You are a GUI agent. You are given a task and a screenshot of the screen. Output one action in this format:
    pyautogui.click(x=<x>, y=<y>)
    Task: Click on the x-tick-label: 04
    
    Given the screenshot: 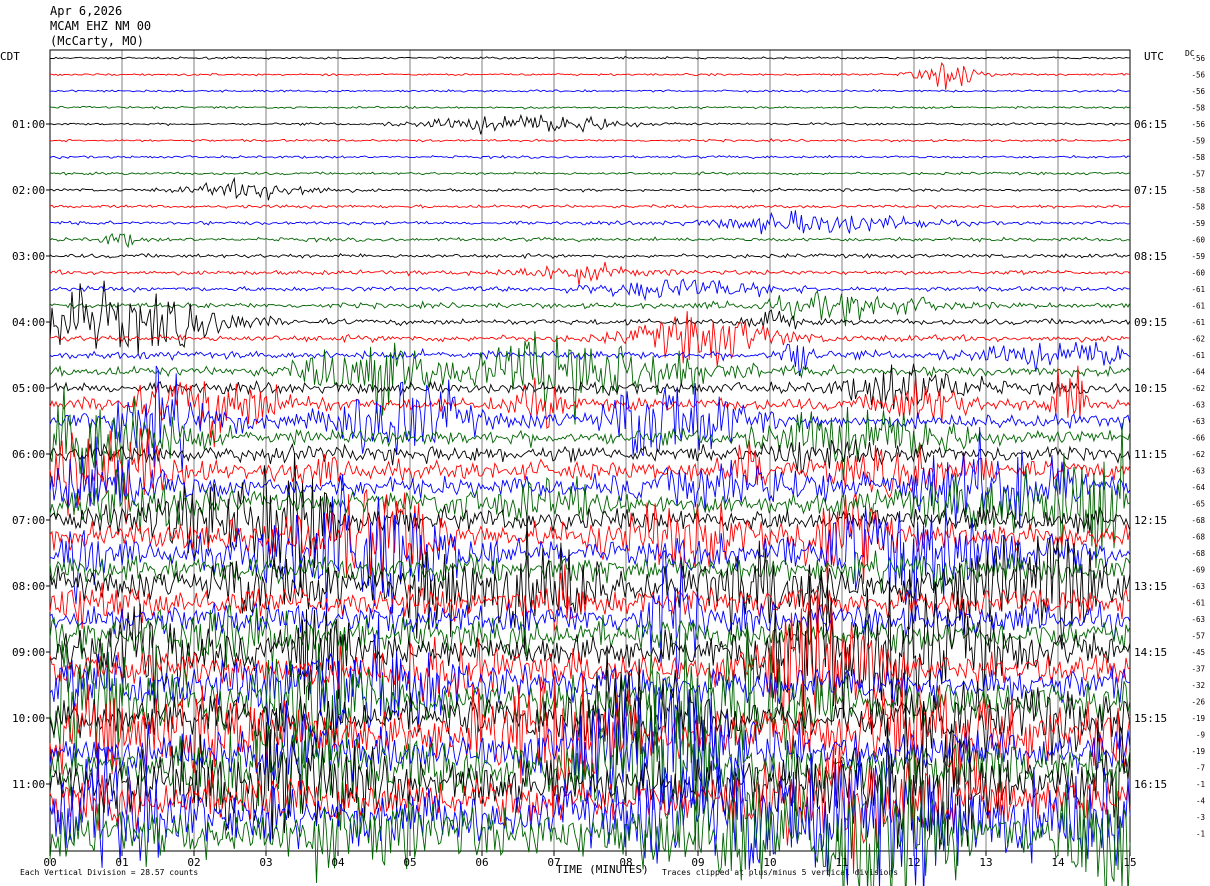 What is the action you would take?
    pyautogui.click(x=338, y=862)
    